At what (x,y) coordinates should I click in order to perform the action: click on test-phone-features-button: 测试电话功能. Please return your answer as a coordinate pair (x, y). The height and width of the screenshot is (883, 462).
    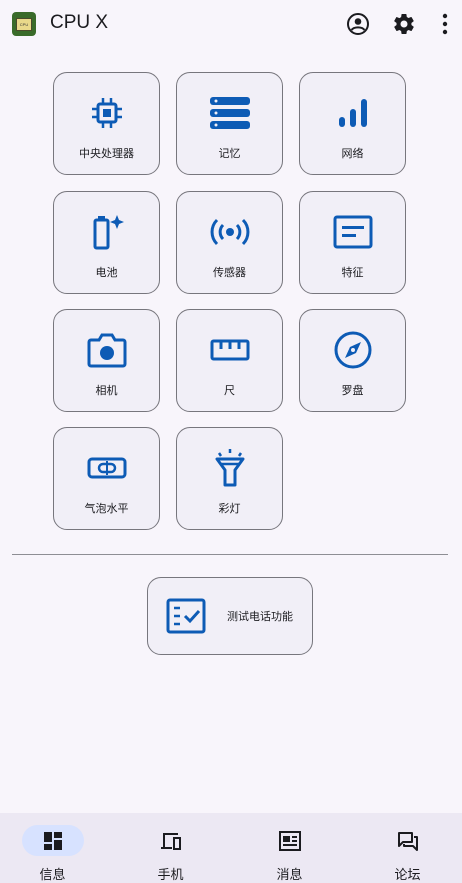
    Looking at the image, I should click on (230, 616).